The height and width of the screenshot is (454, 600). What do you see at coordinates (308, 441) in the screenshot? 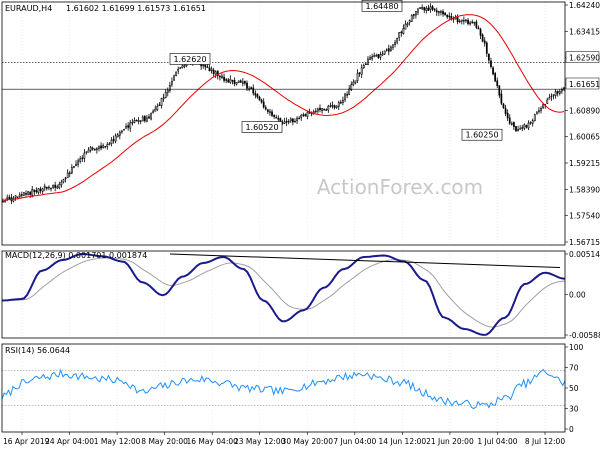
I see `x-tick-label: 30 May 20:00` at bounding box center [308, 441].